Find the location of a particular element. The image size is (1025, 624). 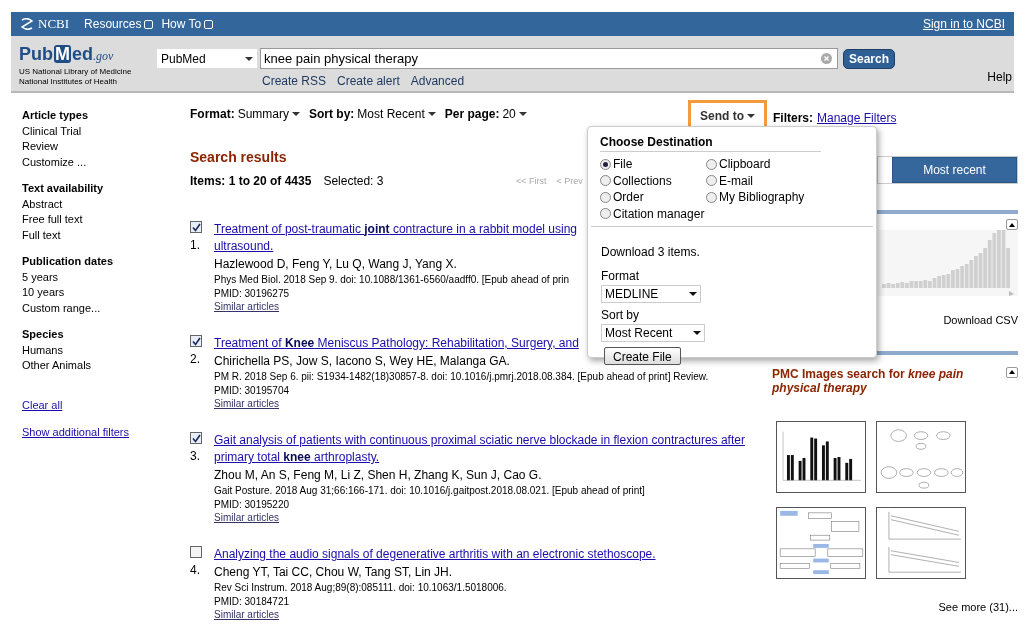

filter-link: 5 years is located at coordinates (106, 277).